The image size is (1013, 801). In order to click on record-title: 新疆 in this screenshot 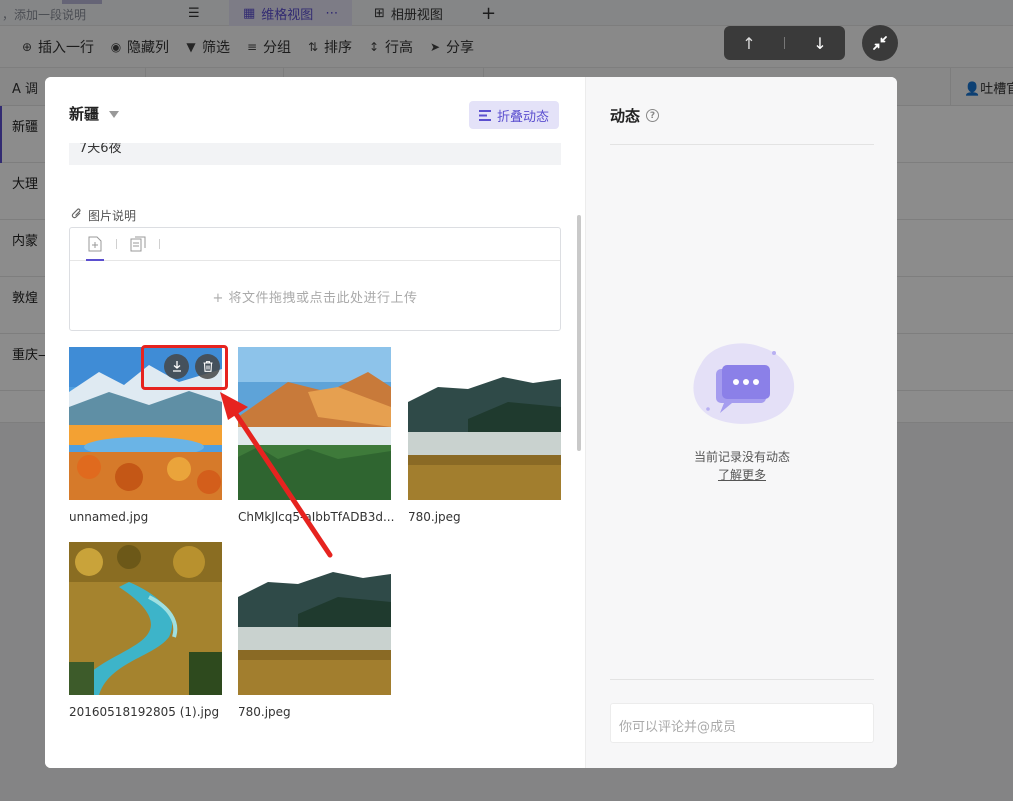, I will do `click(84, 114)`.